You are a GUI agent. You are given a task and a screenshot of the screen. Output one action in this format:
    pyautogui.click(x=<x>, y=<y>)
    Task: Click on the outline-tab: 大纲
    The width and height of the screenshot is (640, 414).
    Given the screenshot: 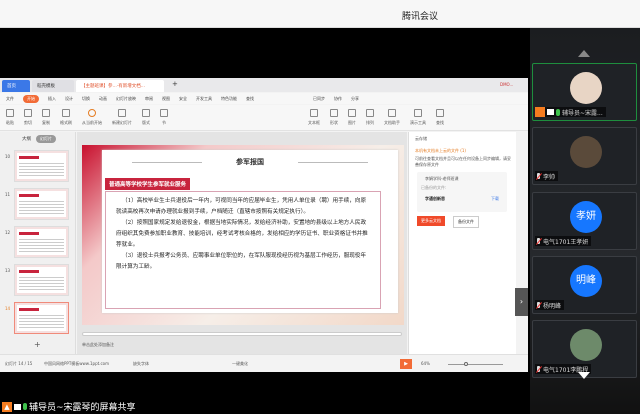 What is the action you would take?
    pyautogui.click(x=26, y=139)
    